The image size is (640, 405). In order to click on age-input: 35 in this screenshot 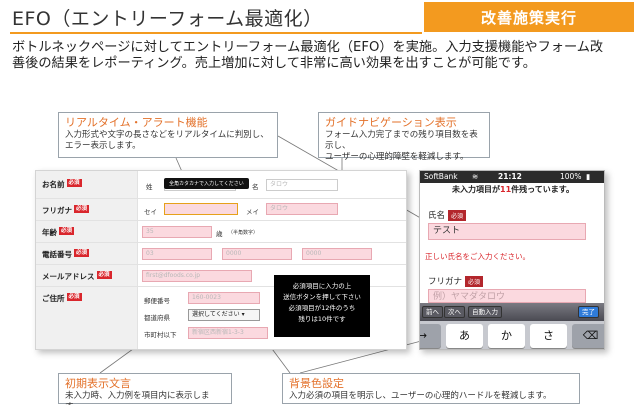, I will do `click(177, 232)`.